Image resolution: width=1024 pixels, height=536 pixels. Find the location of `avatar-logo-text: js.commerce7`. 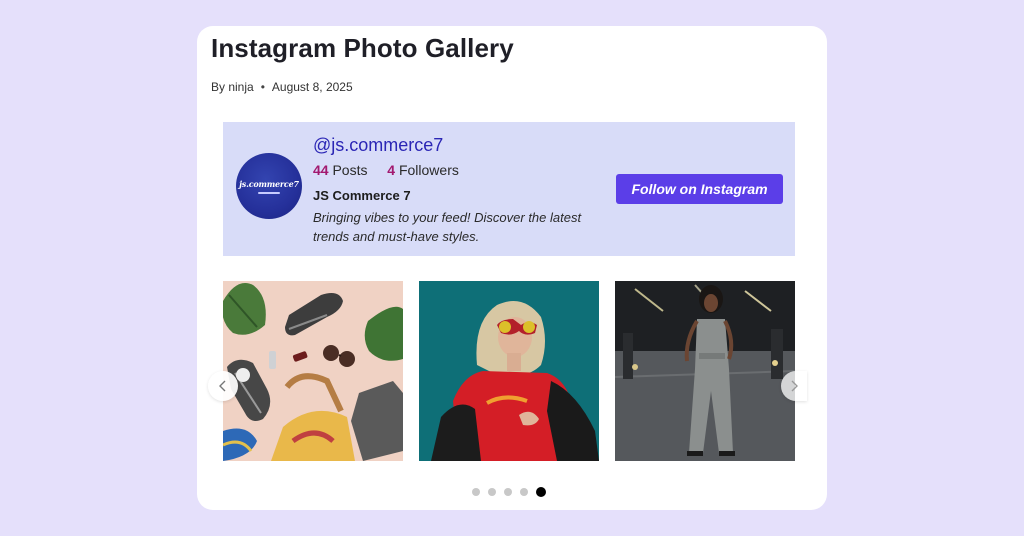

avatar-logo-text: js.commerce7 is located at coordinates (269, 183).